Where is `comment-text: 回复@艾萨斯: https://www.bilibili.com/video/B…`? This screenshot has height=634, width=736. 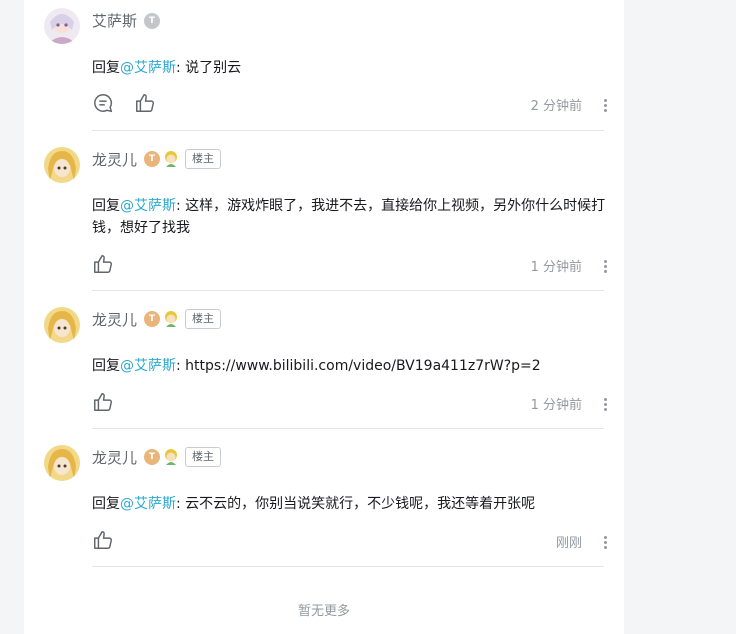
comment-text: 回复@艾萨斯: https://www.bilibili.com/video/B… is located at coordinates (352, 366).